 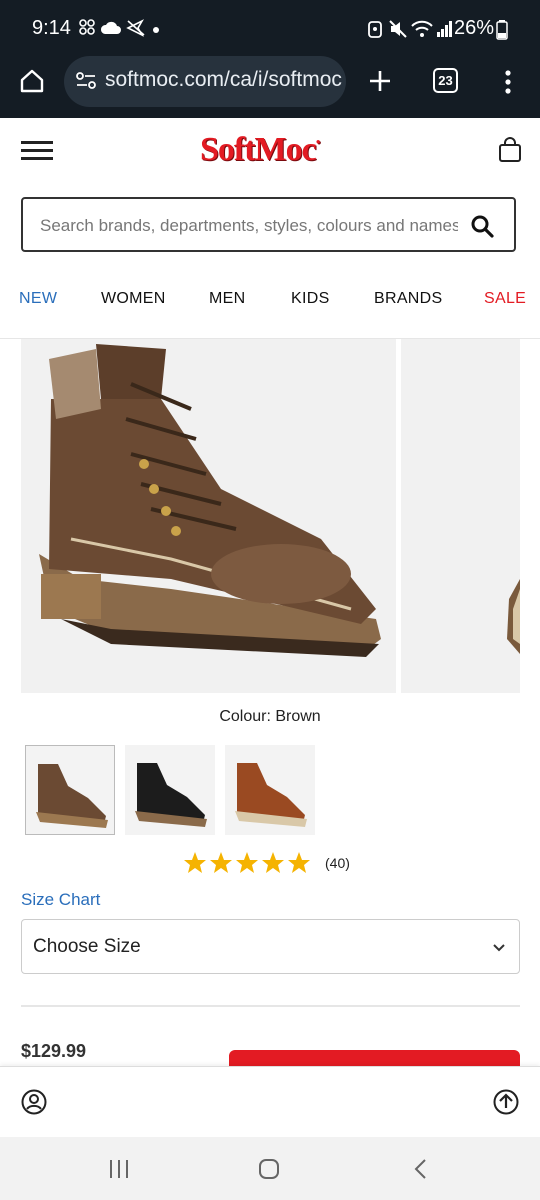 What do you see at coordinates (337, 863) in the screenshot?
I see `rating-count: (40)` at bounding box center [337, 863].